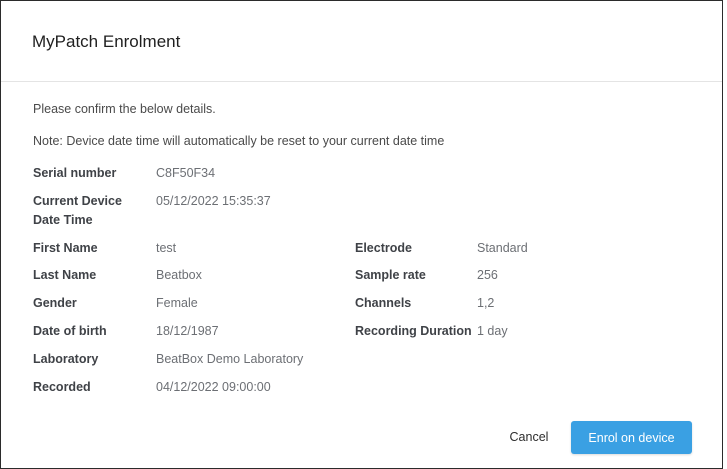  I want to click on channels-label: Channels, so click(383, 303).